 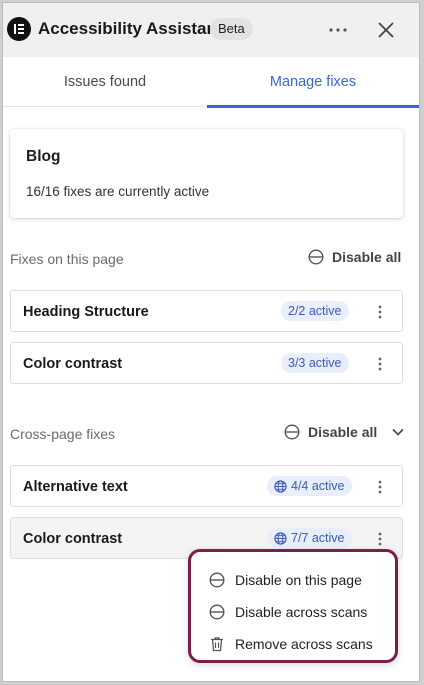 What do you see at coordinates (86, 312) in the screenshot?
I see `fix-name: Heading Structure` at bounding box center [86, 312].